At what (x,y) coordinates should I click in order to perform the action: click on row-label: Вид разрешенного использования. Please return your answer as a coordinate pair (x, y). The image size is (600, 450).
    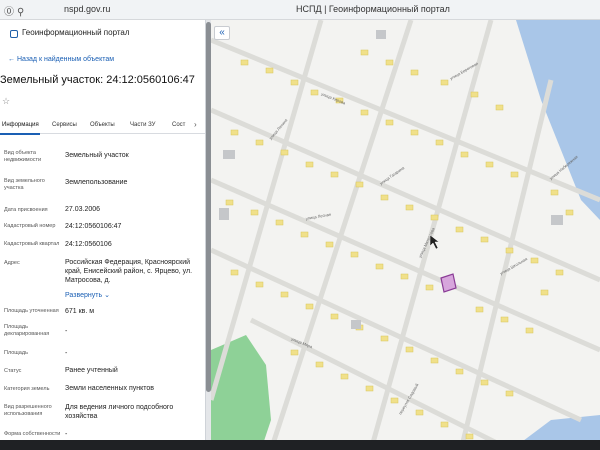
    Looking at the image, I should click on (28, 410).